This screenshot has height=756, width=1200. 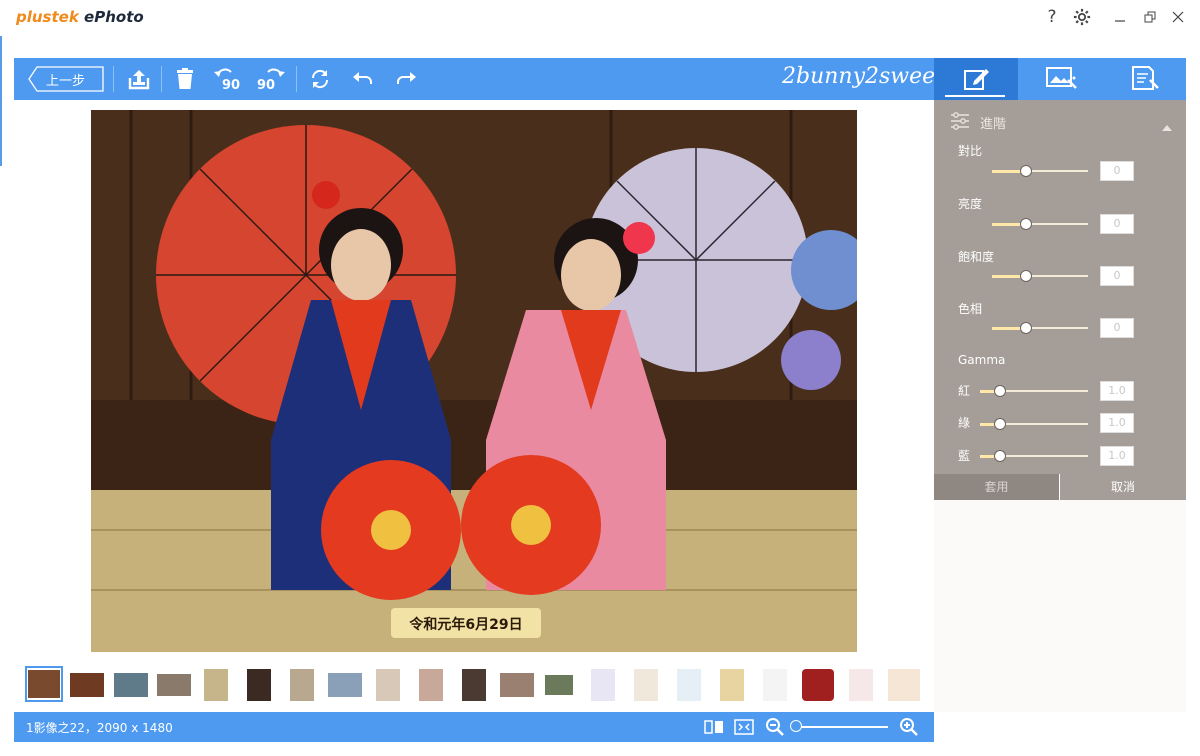 I want to click on panel-empty-area, so click(x=1060, y=606).